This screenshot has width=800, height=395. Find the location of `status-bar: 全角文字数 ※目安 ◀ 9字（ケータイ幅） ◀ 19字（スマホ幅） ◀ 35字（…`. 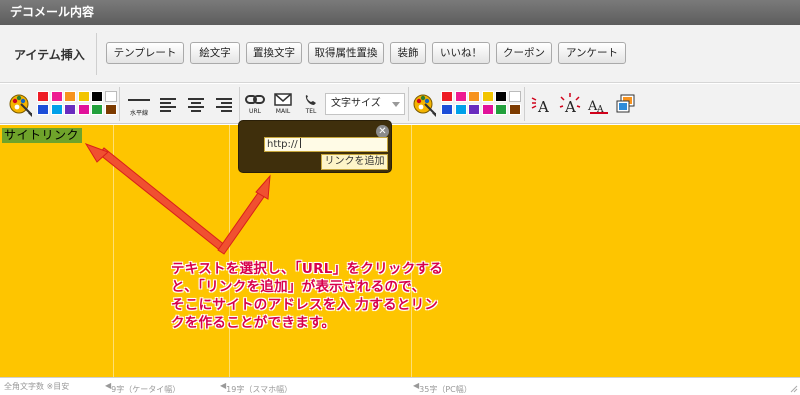

status-bar: 全角文字数 ※目安 ◀ 9字（ケータイ幅） ◀ 19字（スマホ幅） ◀ 35字（… is located at coordinates (400, 386).